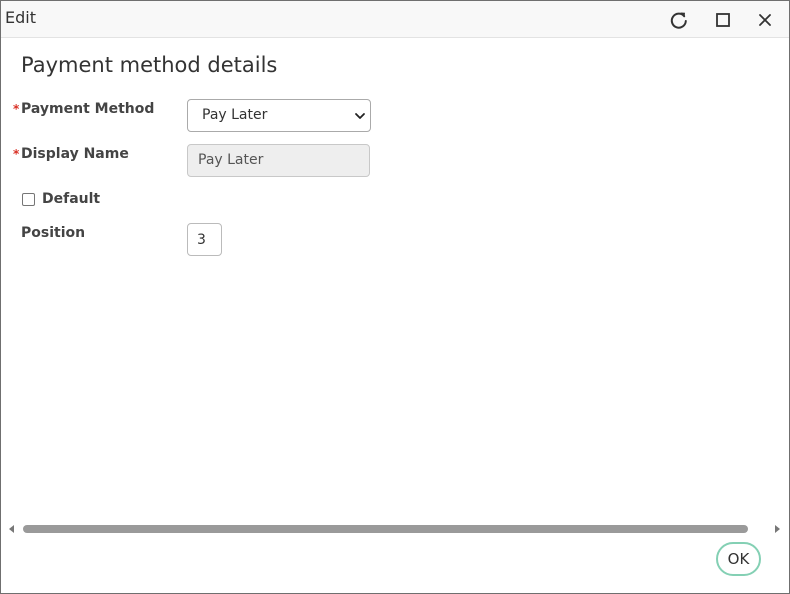 This screenshot has height=594, width=790. Describe the element at coordinates (12, 529) in the screenshot. I see `scroll-left-icon` at that location.